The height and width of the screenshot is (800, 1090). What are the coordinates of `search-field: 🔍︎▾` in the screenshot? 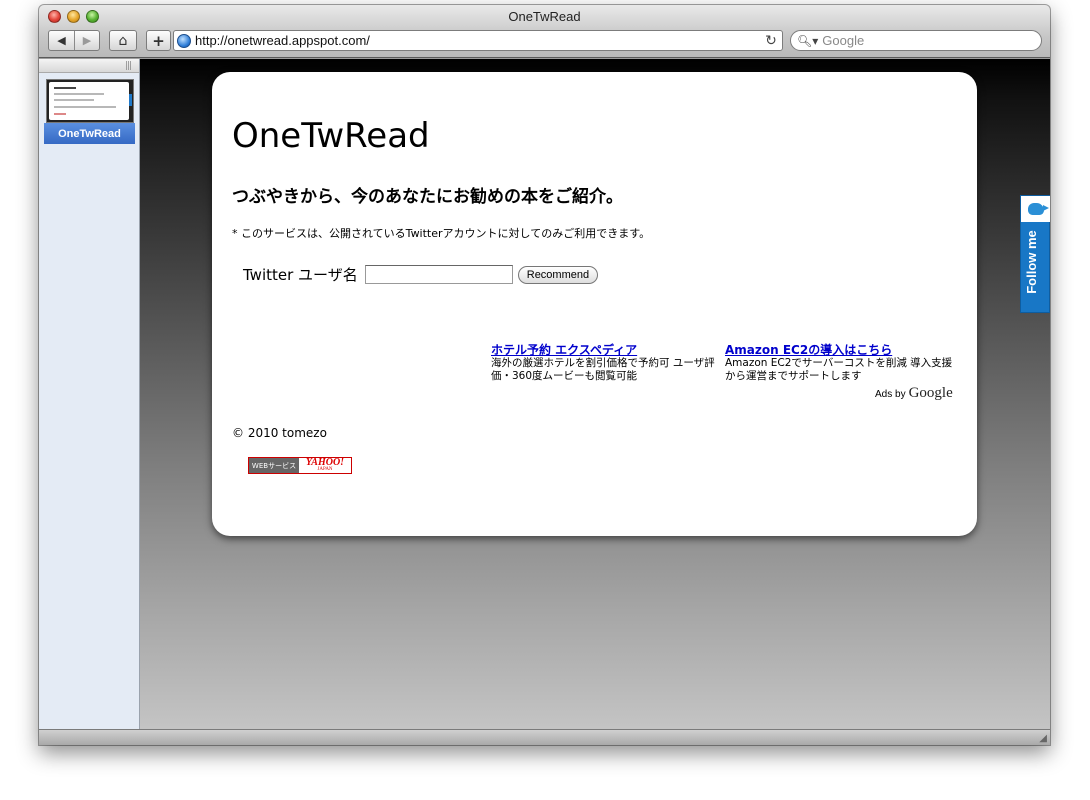 It's located at (916, 40).